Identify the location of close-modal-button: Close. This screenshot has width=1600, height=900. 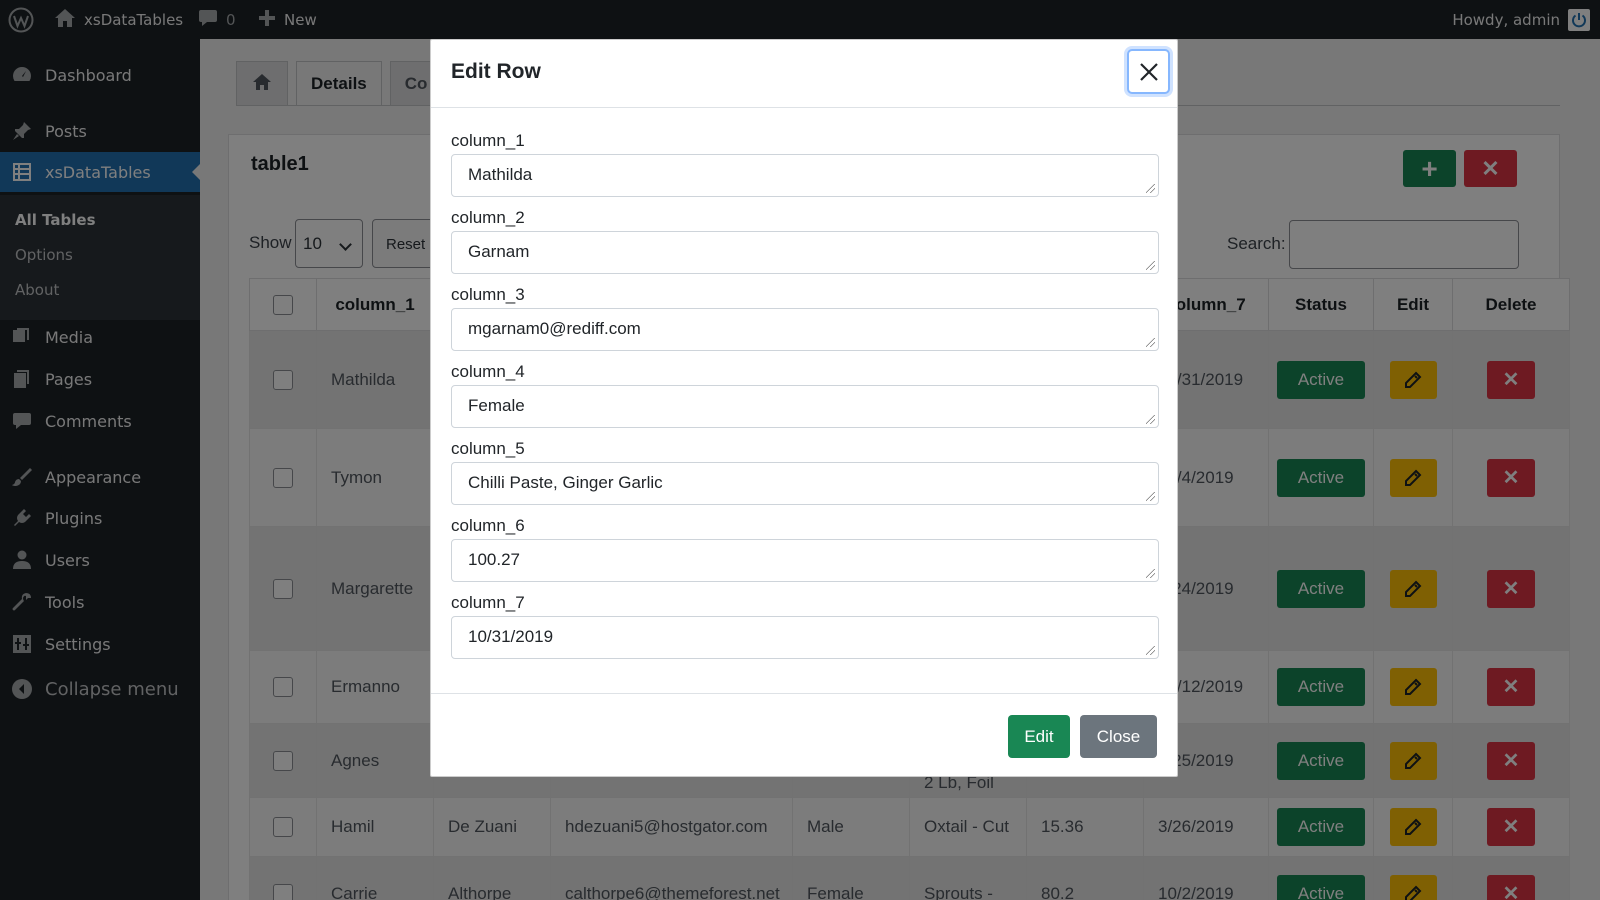
(1118, 736).